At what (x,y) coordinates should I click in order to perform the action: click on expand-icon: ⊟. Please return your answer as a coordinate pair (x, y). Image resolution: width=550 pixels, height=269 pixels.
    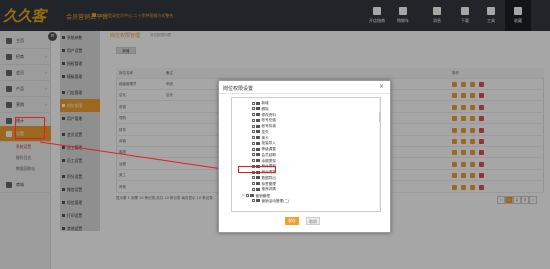
    Looking at the image, I should click on (243, 196).